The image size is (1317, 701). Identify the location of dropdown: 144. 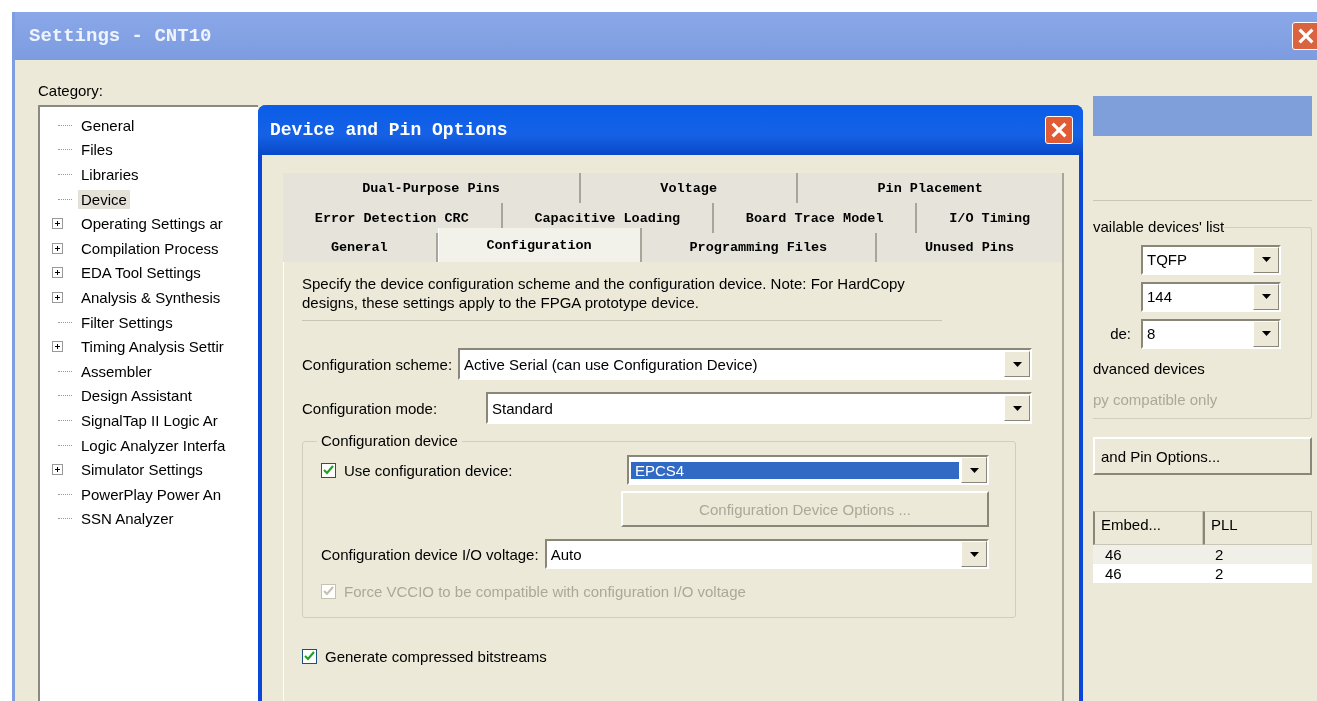
(1211, 296).